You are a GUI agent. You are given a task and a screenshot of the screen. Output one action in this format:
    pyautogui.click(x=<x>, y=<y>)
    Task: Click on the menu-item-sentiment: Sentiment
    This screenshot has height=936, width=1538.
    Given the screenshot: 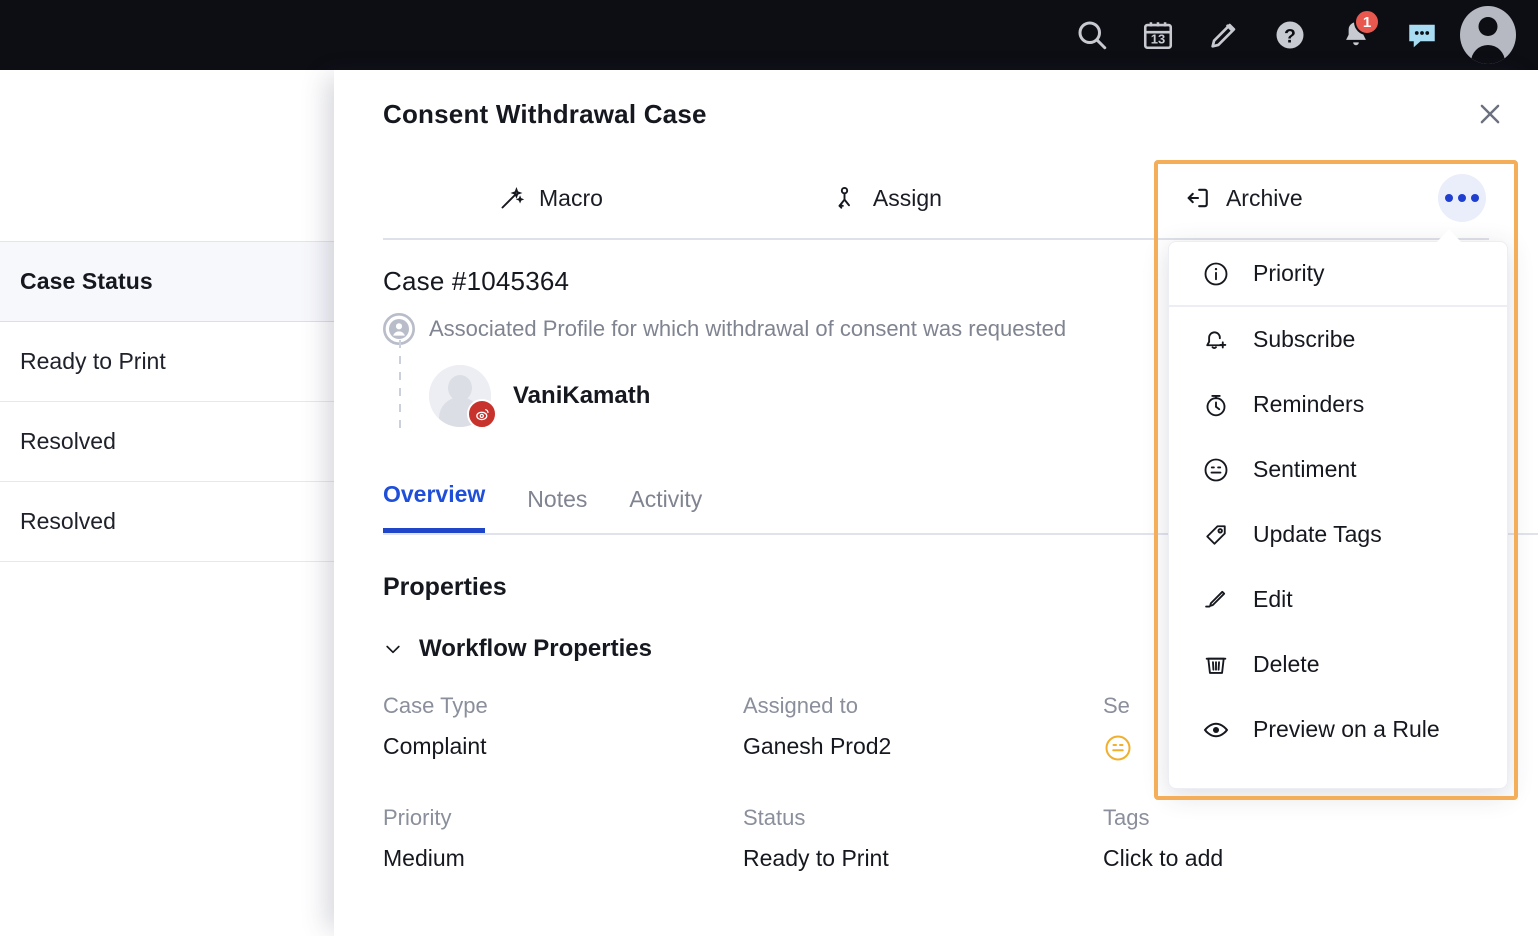 What is the action you would take?
    pyautogui.click(x=1338, y=469)
    